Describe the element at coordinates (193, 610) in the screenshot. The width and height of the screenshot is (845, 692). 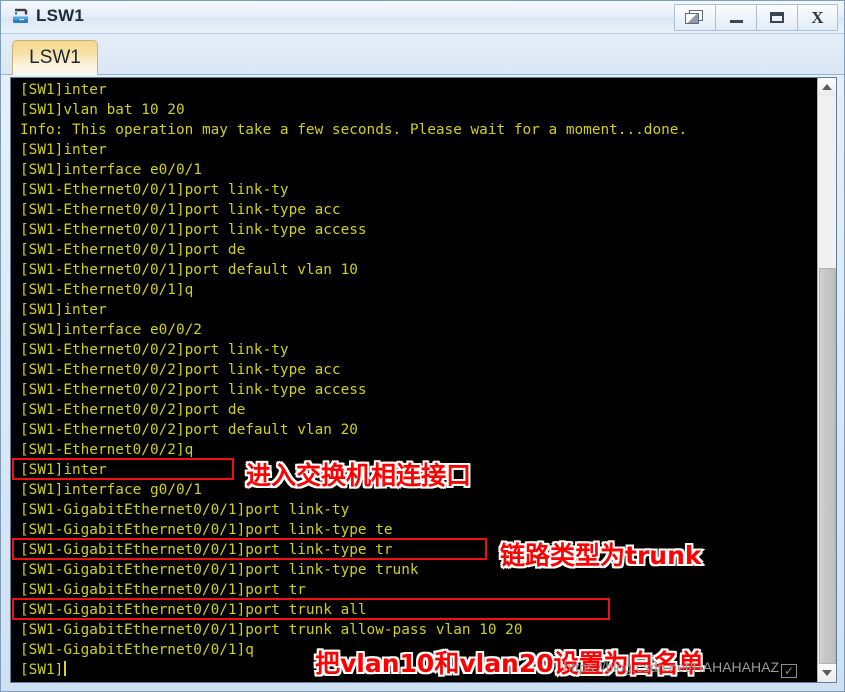
I see `terminal-line: [SW1-GigabitEthernet0/0/1]port trunk all` at that location.